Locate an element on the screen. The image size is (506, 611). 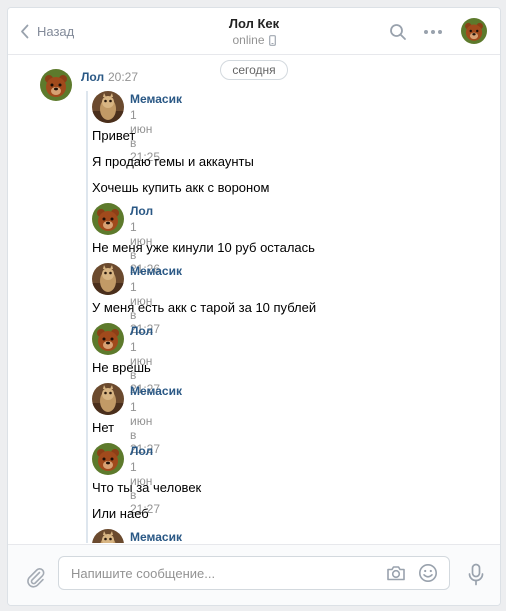
forwarded-text: Привет is located at coordinates (114, 135).